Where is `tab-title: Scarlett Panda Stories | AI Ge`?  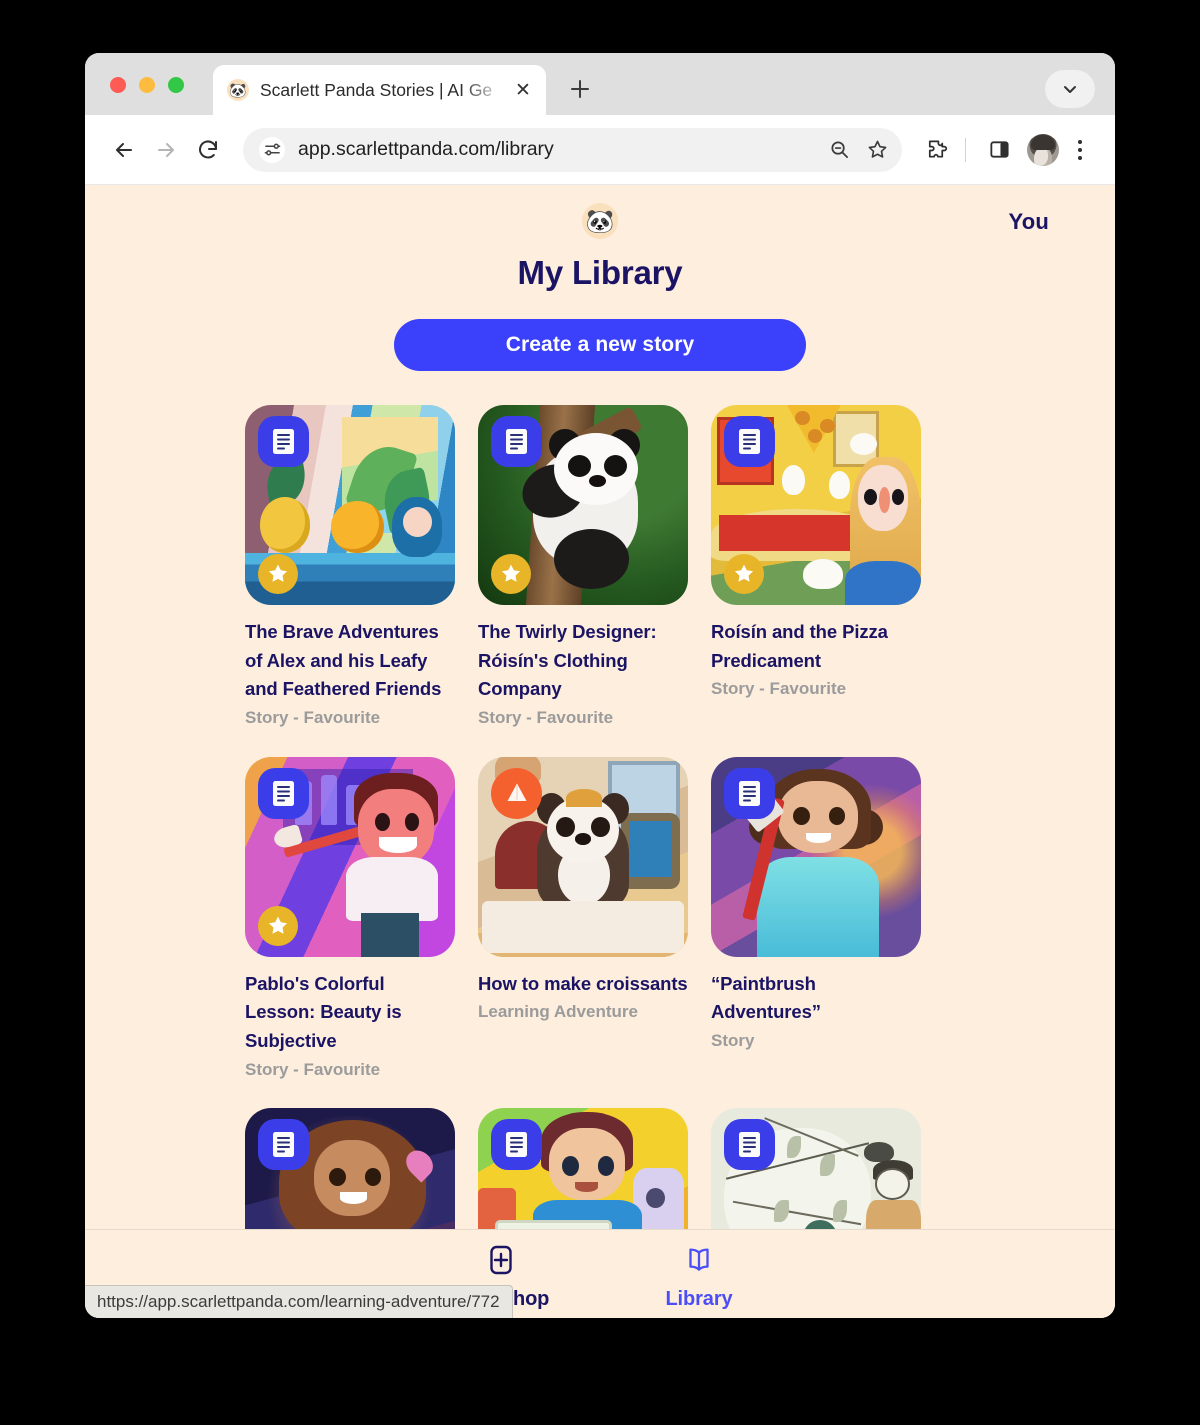
tab-title: Scarlett Panda Stories | AI Ge is located at coordinates (376, 89).